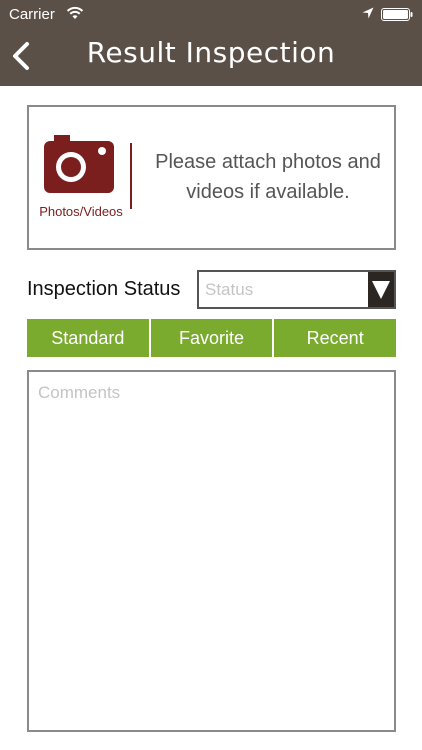 Image resolution: width=422 pixels, height=750 pixels. I want to click on triangle-down-icon, so click(381, 290).